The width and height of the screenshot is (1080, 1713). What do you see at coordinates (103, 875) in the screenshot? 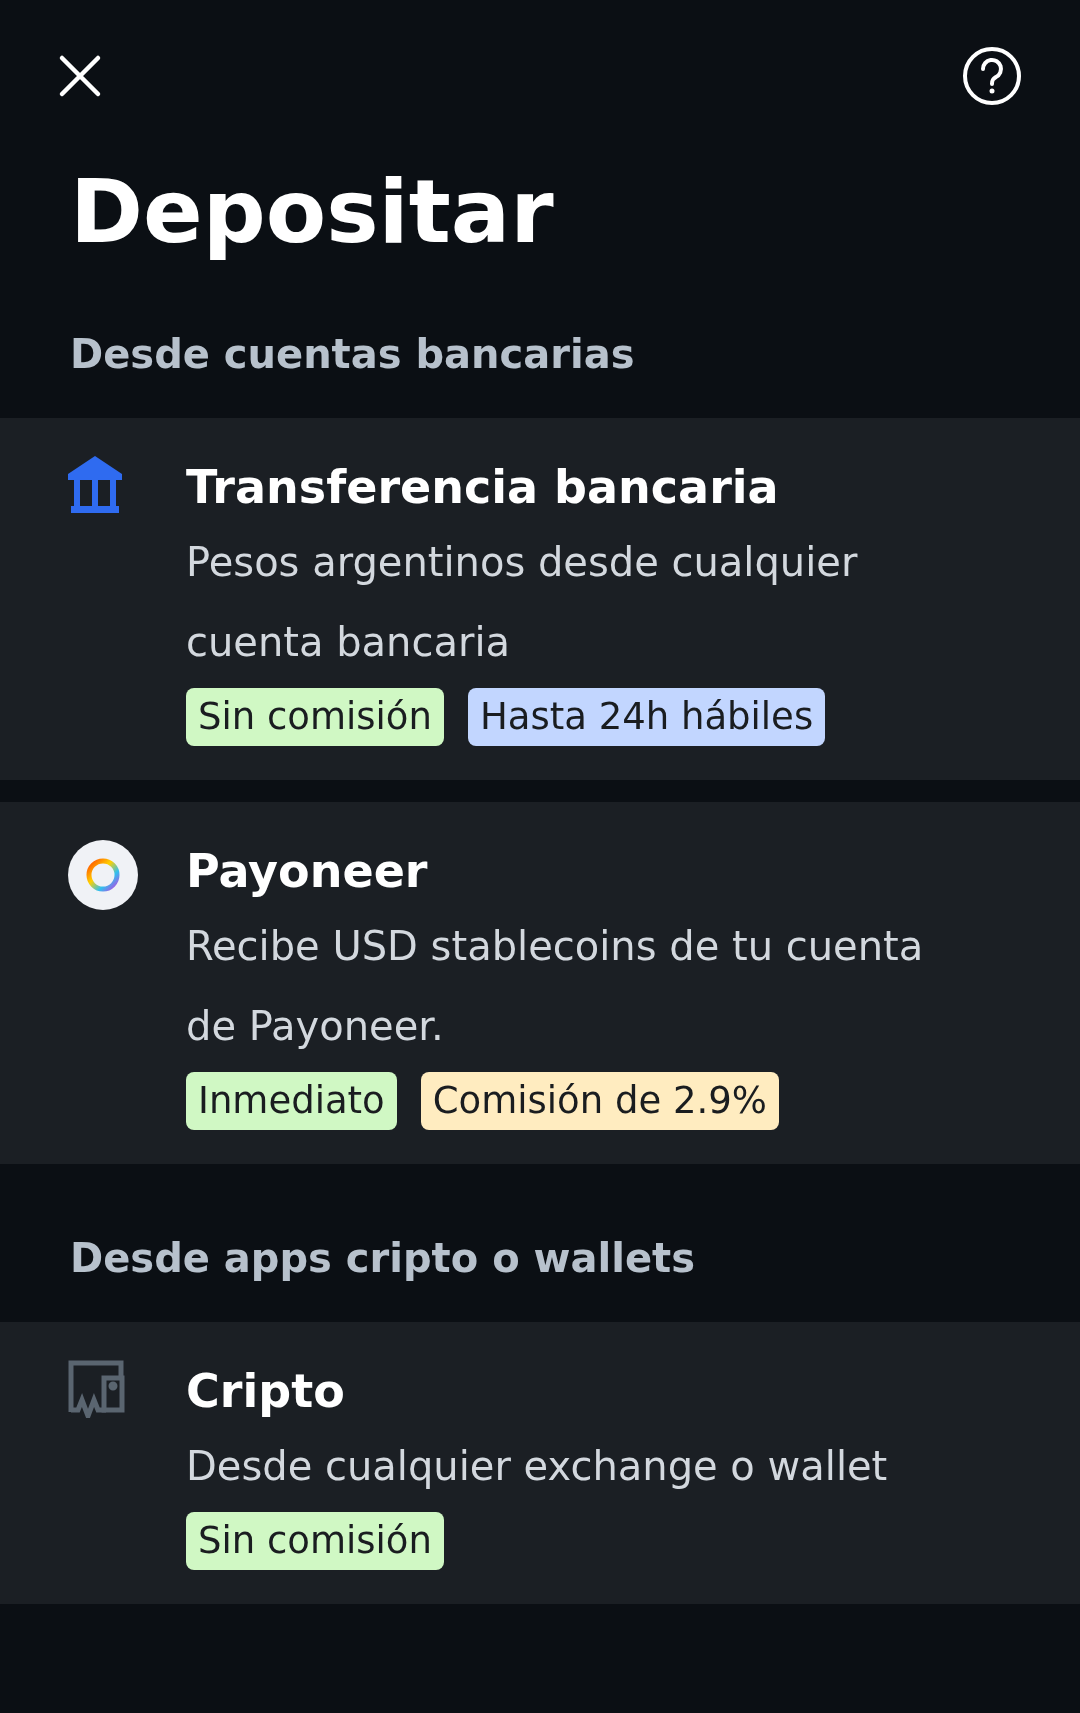
I see `ring-logo-icon` at bounding box center [103, 875].